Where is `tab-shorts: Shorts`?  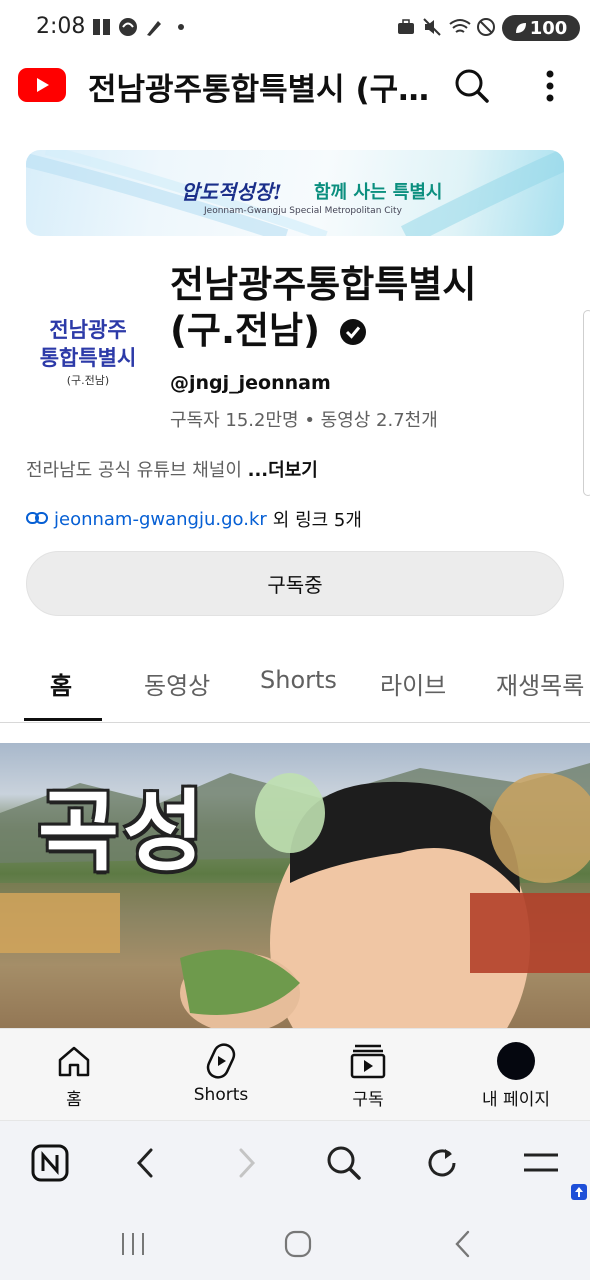 tab-shorts: Shorts is located at coordinates (298, 680).